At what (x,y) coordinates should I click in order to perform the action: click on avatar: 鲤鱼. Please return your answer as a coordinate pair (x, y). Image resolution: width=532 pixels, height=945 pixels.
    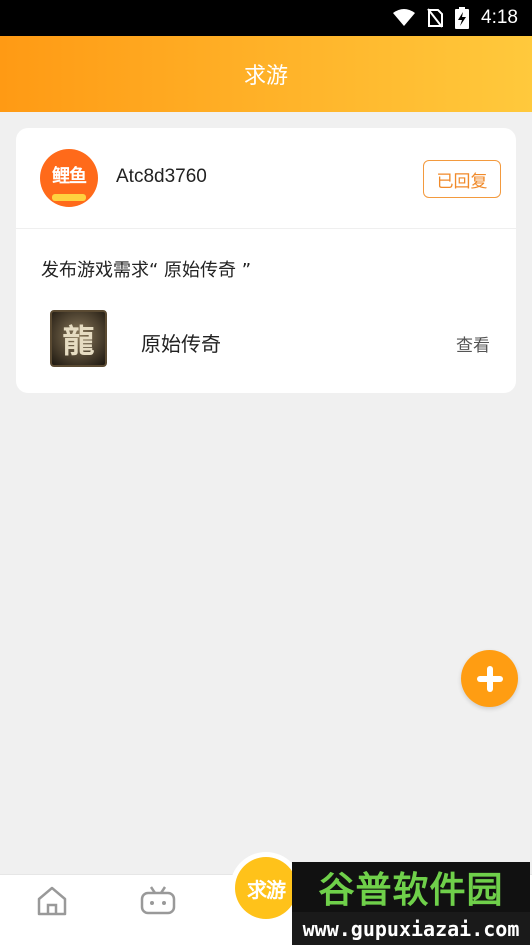
    Looking at the image, I should click on (69, 178).